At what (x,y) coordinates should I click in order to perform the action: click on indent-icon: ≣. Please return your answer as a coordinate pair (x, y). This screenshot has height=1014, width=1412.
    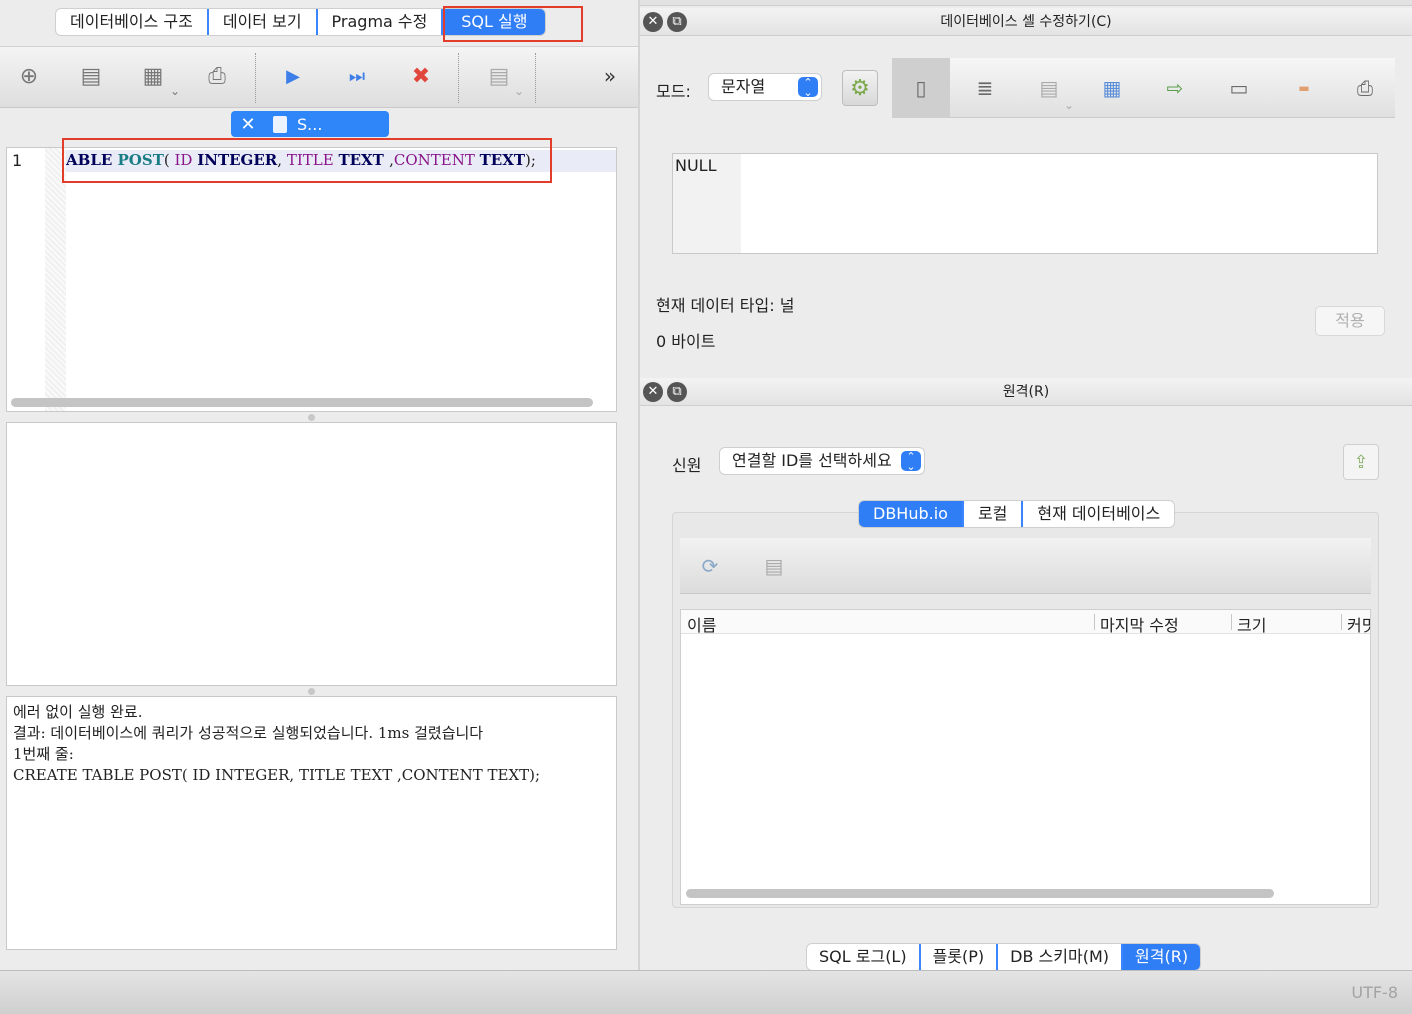
    Looking at the image, I should click on (985, 88).